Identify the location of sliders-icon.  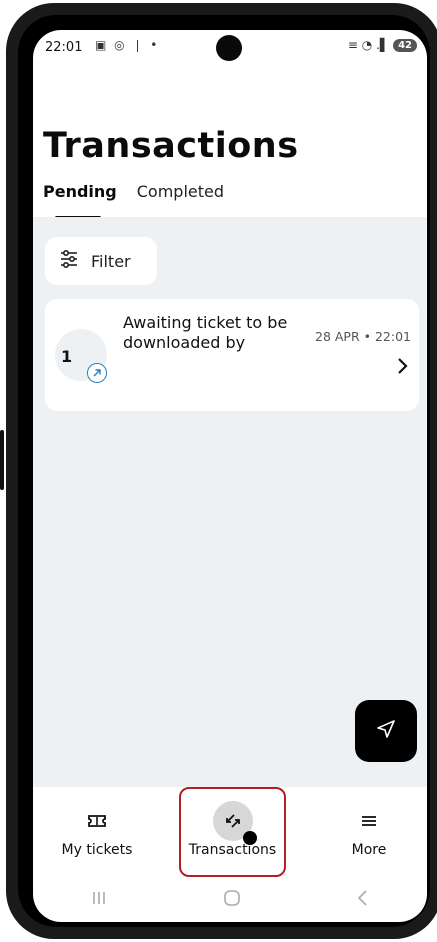
(69, 261).